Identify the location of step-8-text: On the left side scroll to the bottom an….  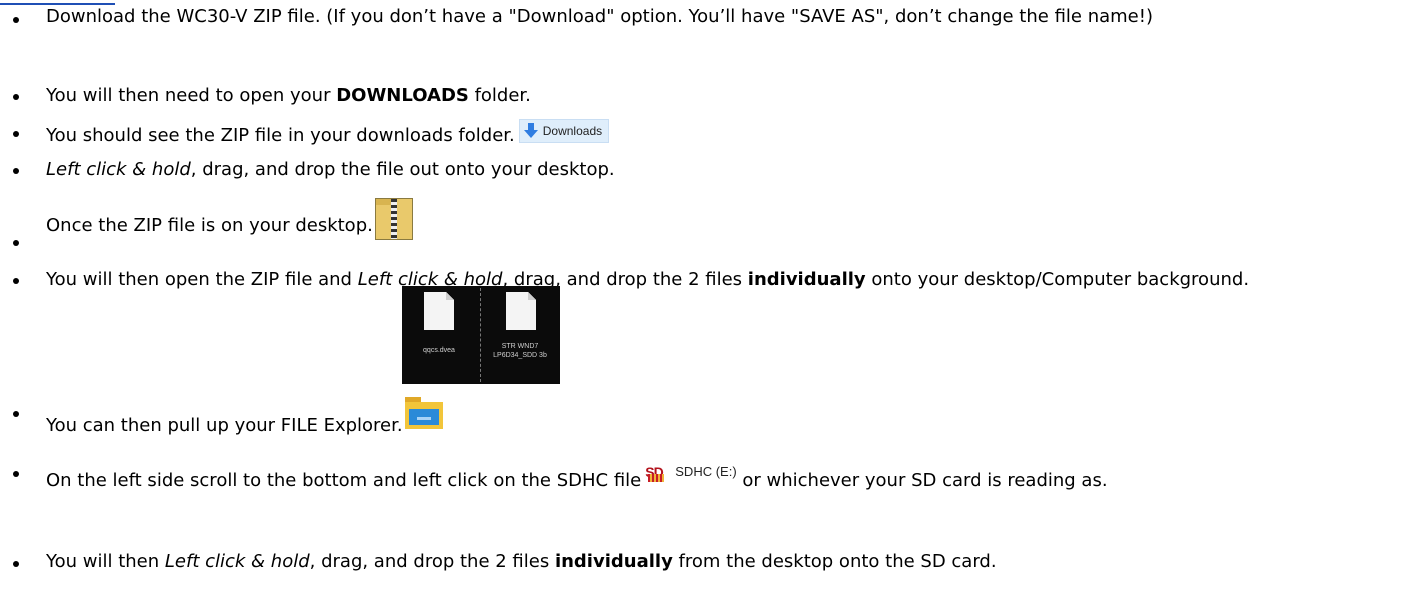
(716, 476).